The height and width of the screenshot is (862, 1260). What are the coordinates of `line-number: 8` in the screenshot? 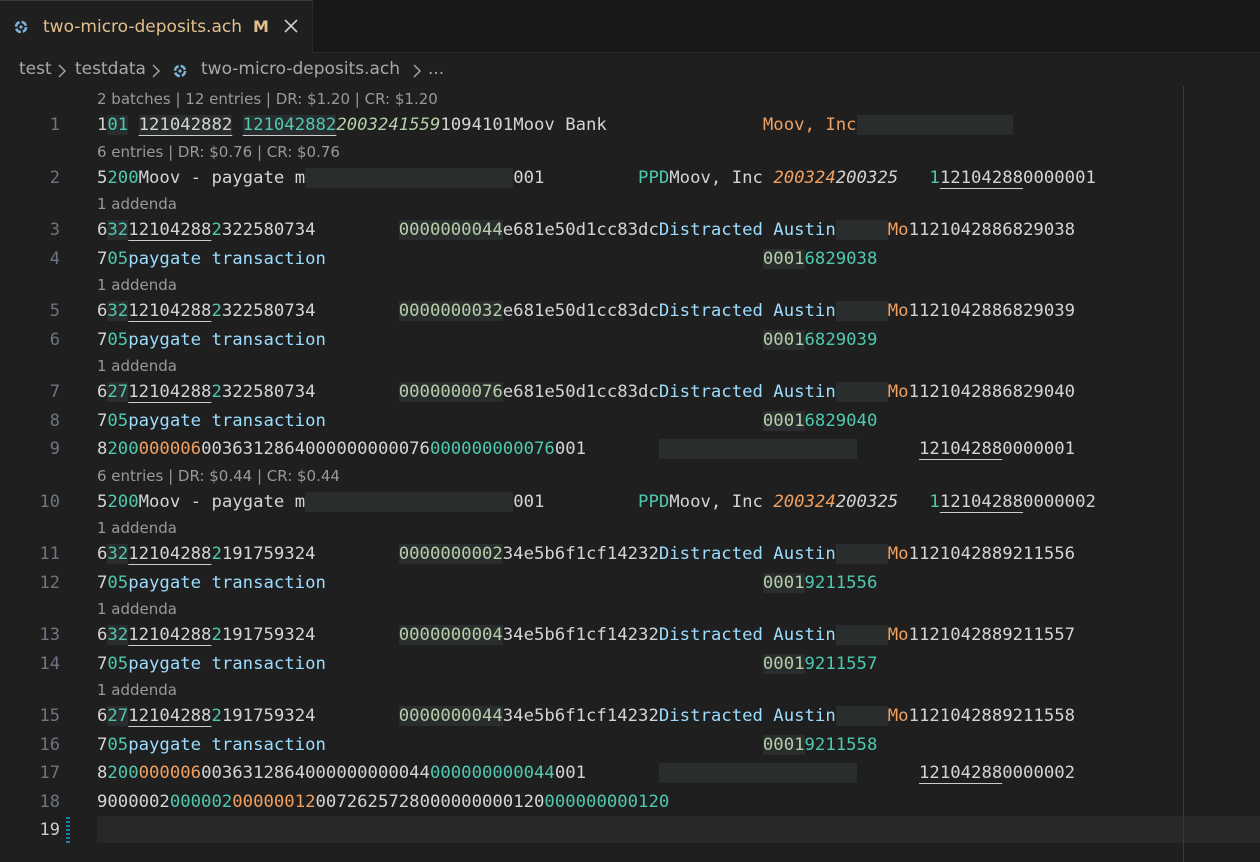 It's located at (54, 421).